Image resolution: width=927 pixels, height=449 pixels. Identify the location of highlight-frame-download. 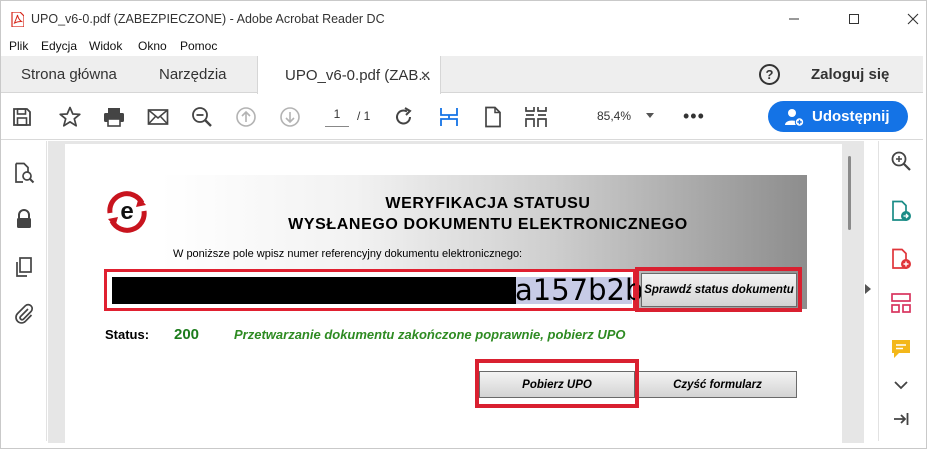
(557, 383).